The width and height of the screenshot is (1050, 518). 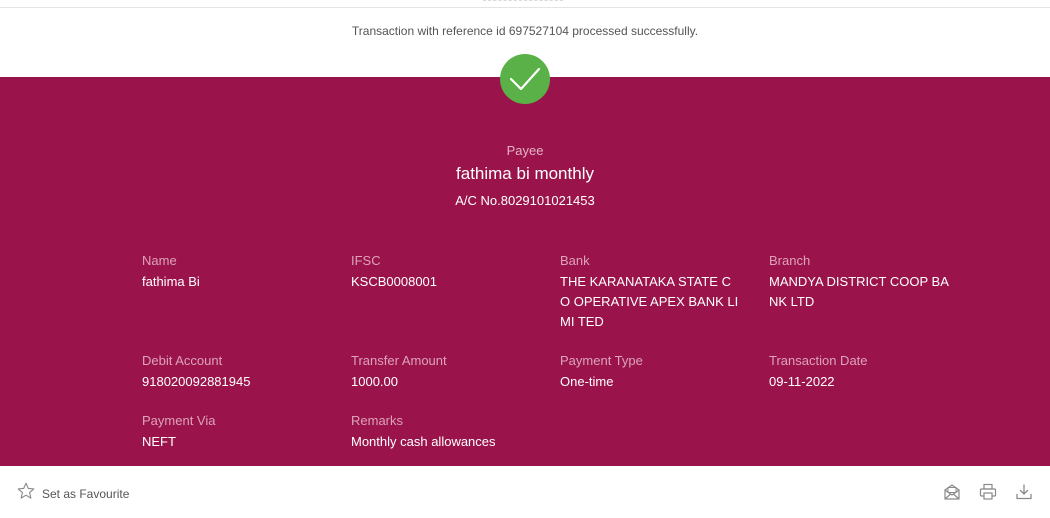 I want to click on field-remarks: Remarks Monthly cash allowances, so click(x=451, y=432).